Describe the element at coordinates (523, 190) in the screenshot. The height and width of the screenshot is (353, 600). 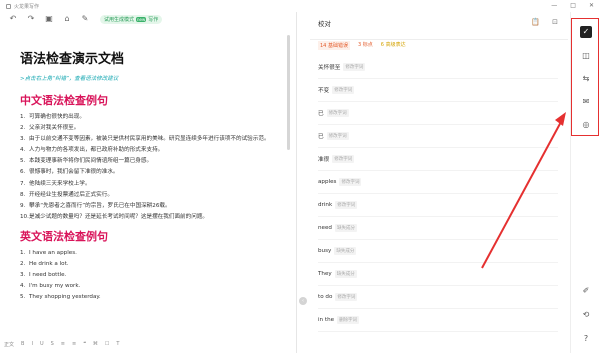
I see `annotation-arrow` at that location.